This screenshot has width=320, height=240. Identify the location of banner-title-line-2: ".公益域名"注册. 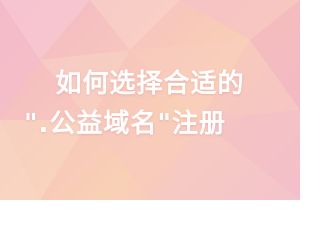
(125, 124).